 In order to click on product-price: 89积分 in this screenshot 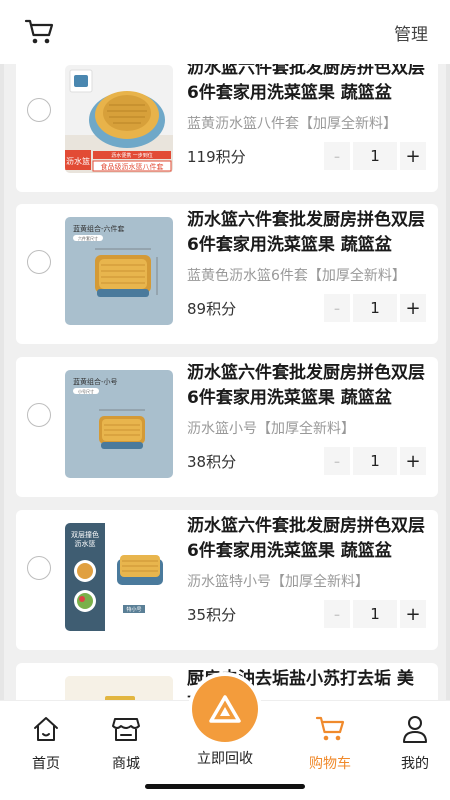, I will do `click(212, 309)`.